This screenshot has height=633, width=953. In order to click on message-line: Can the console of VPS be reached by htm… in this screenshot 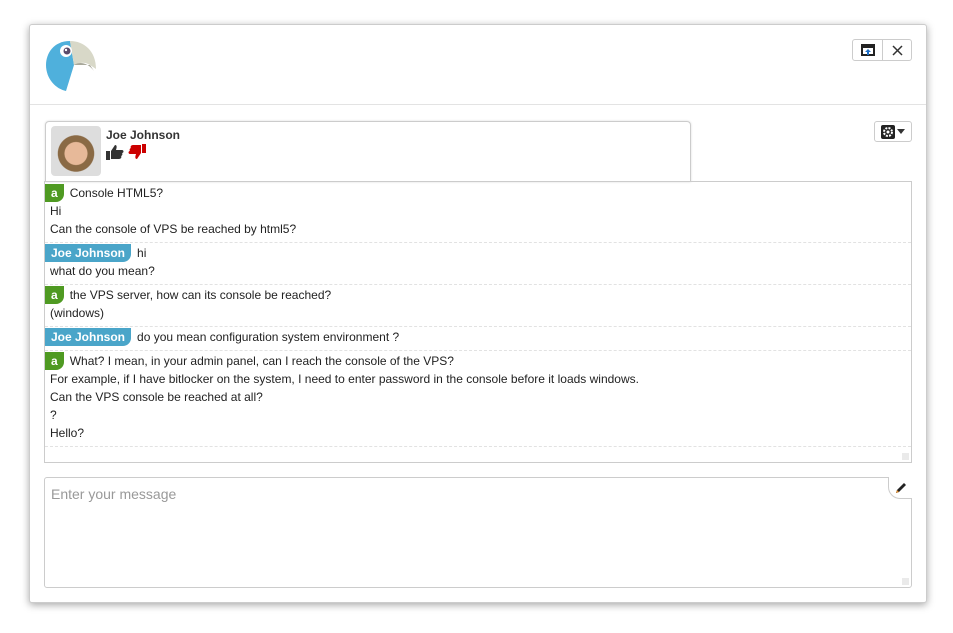, I will do `click(173, 229)`.